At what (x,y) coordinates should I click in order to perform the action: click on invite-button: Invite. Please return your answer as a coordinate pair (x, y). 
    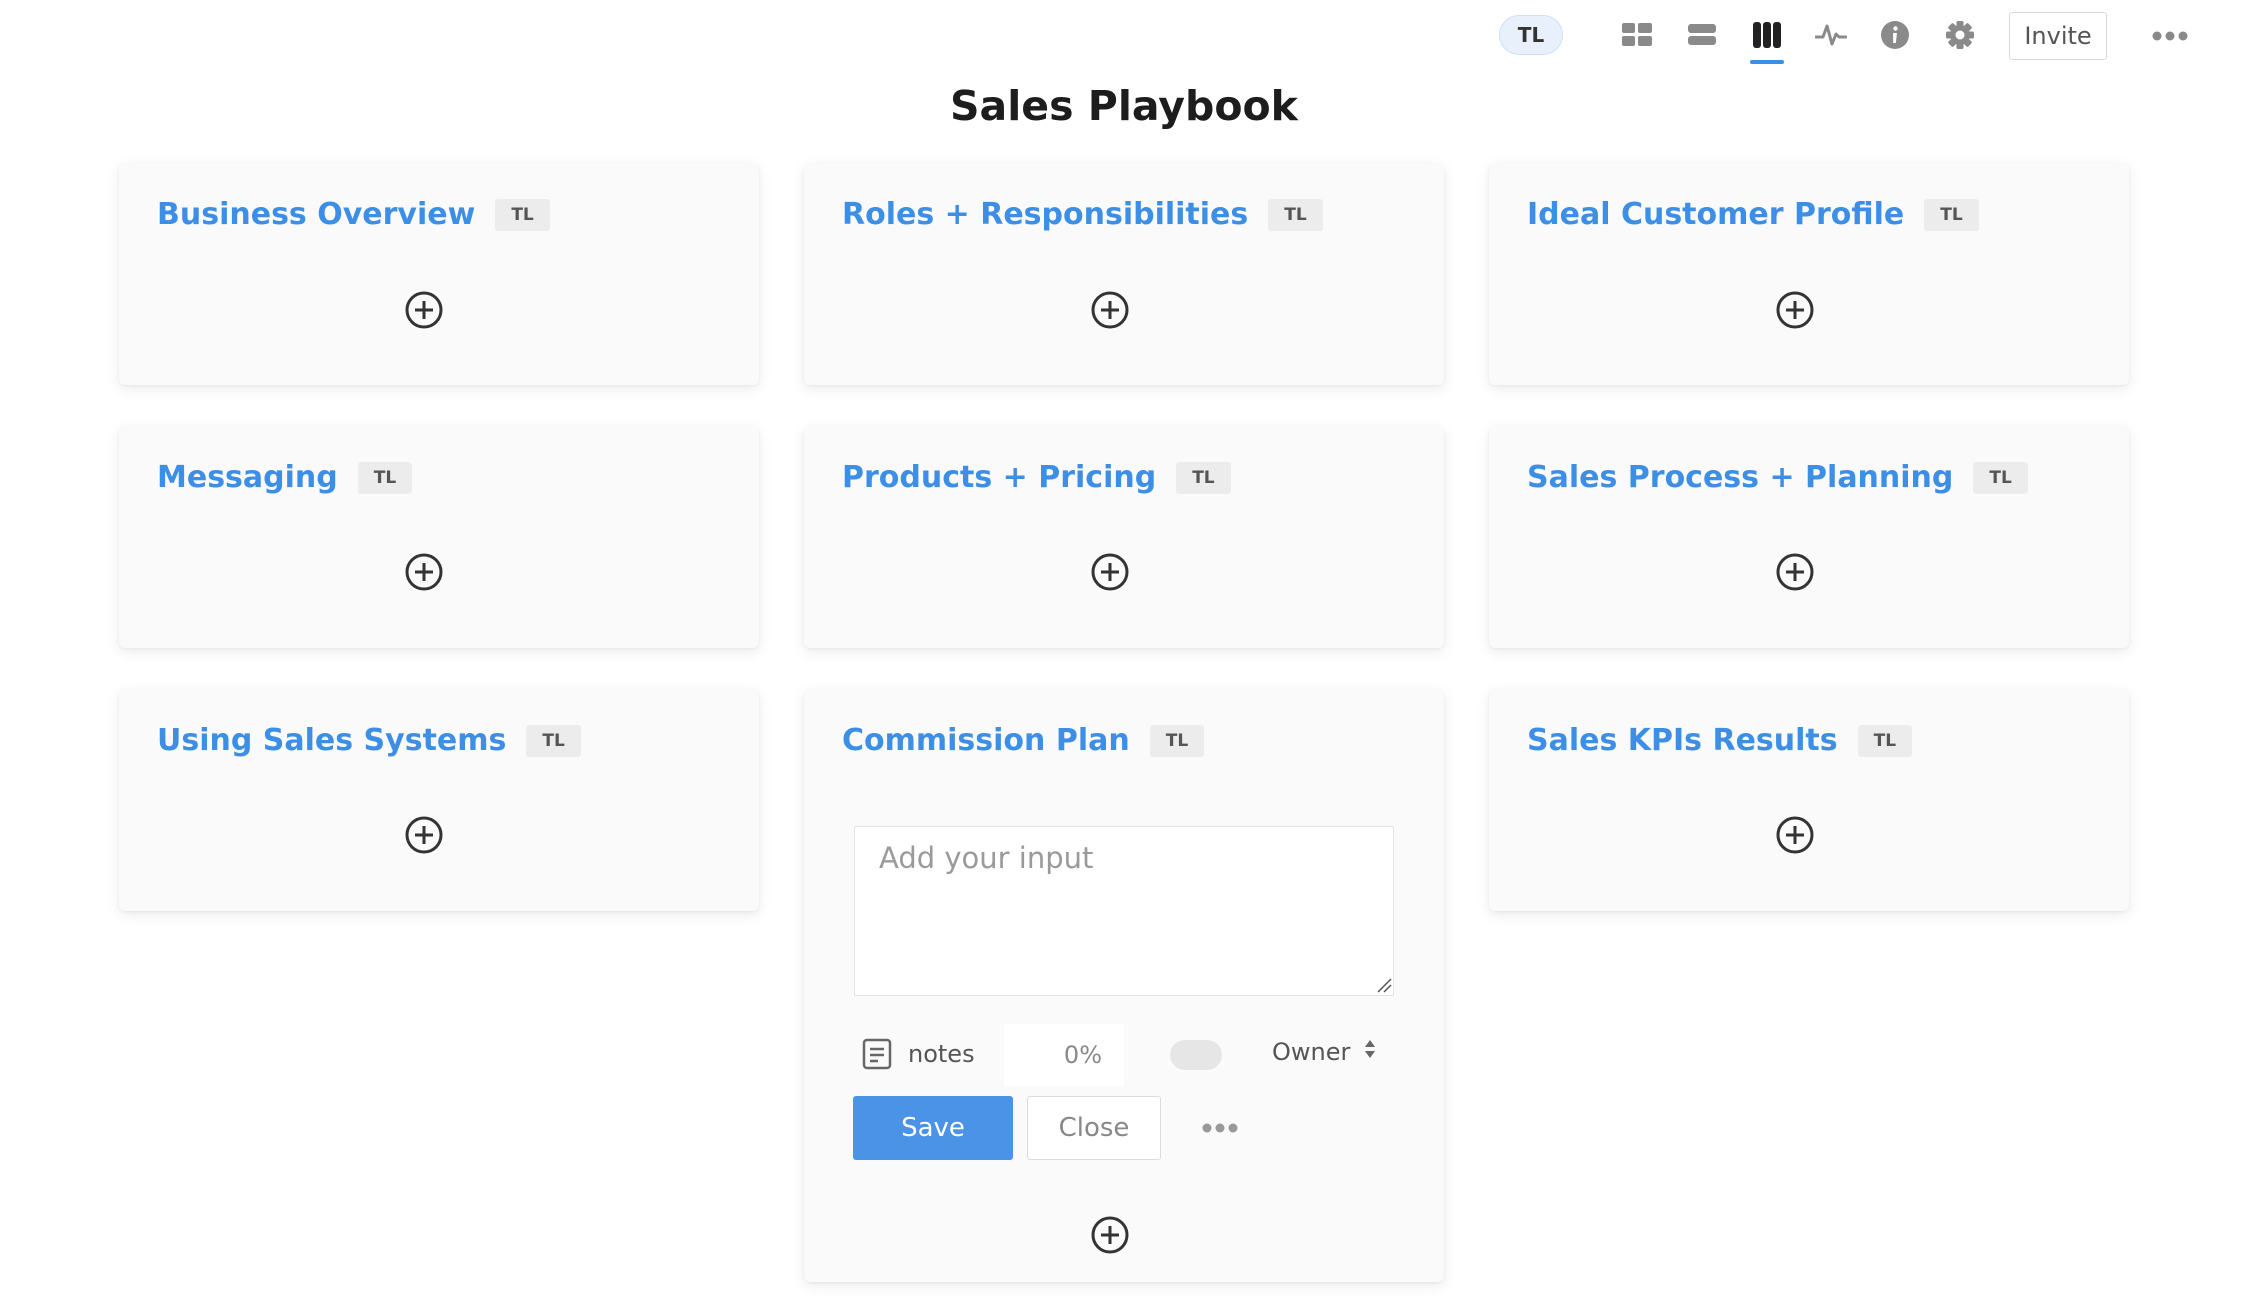
    Looking at the image, I should click on (2058, 36).